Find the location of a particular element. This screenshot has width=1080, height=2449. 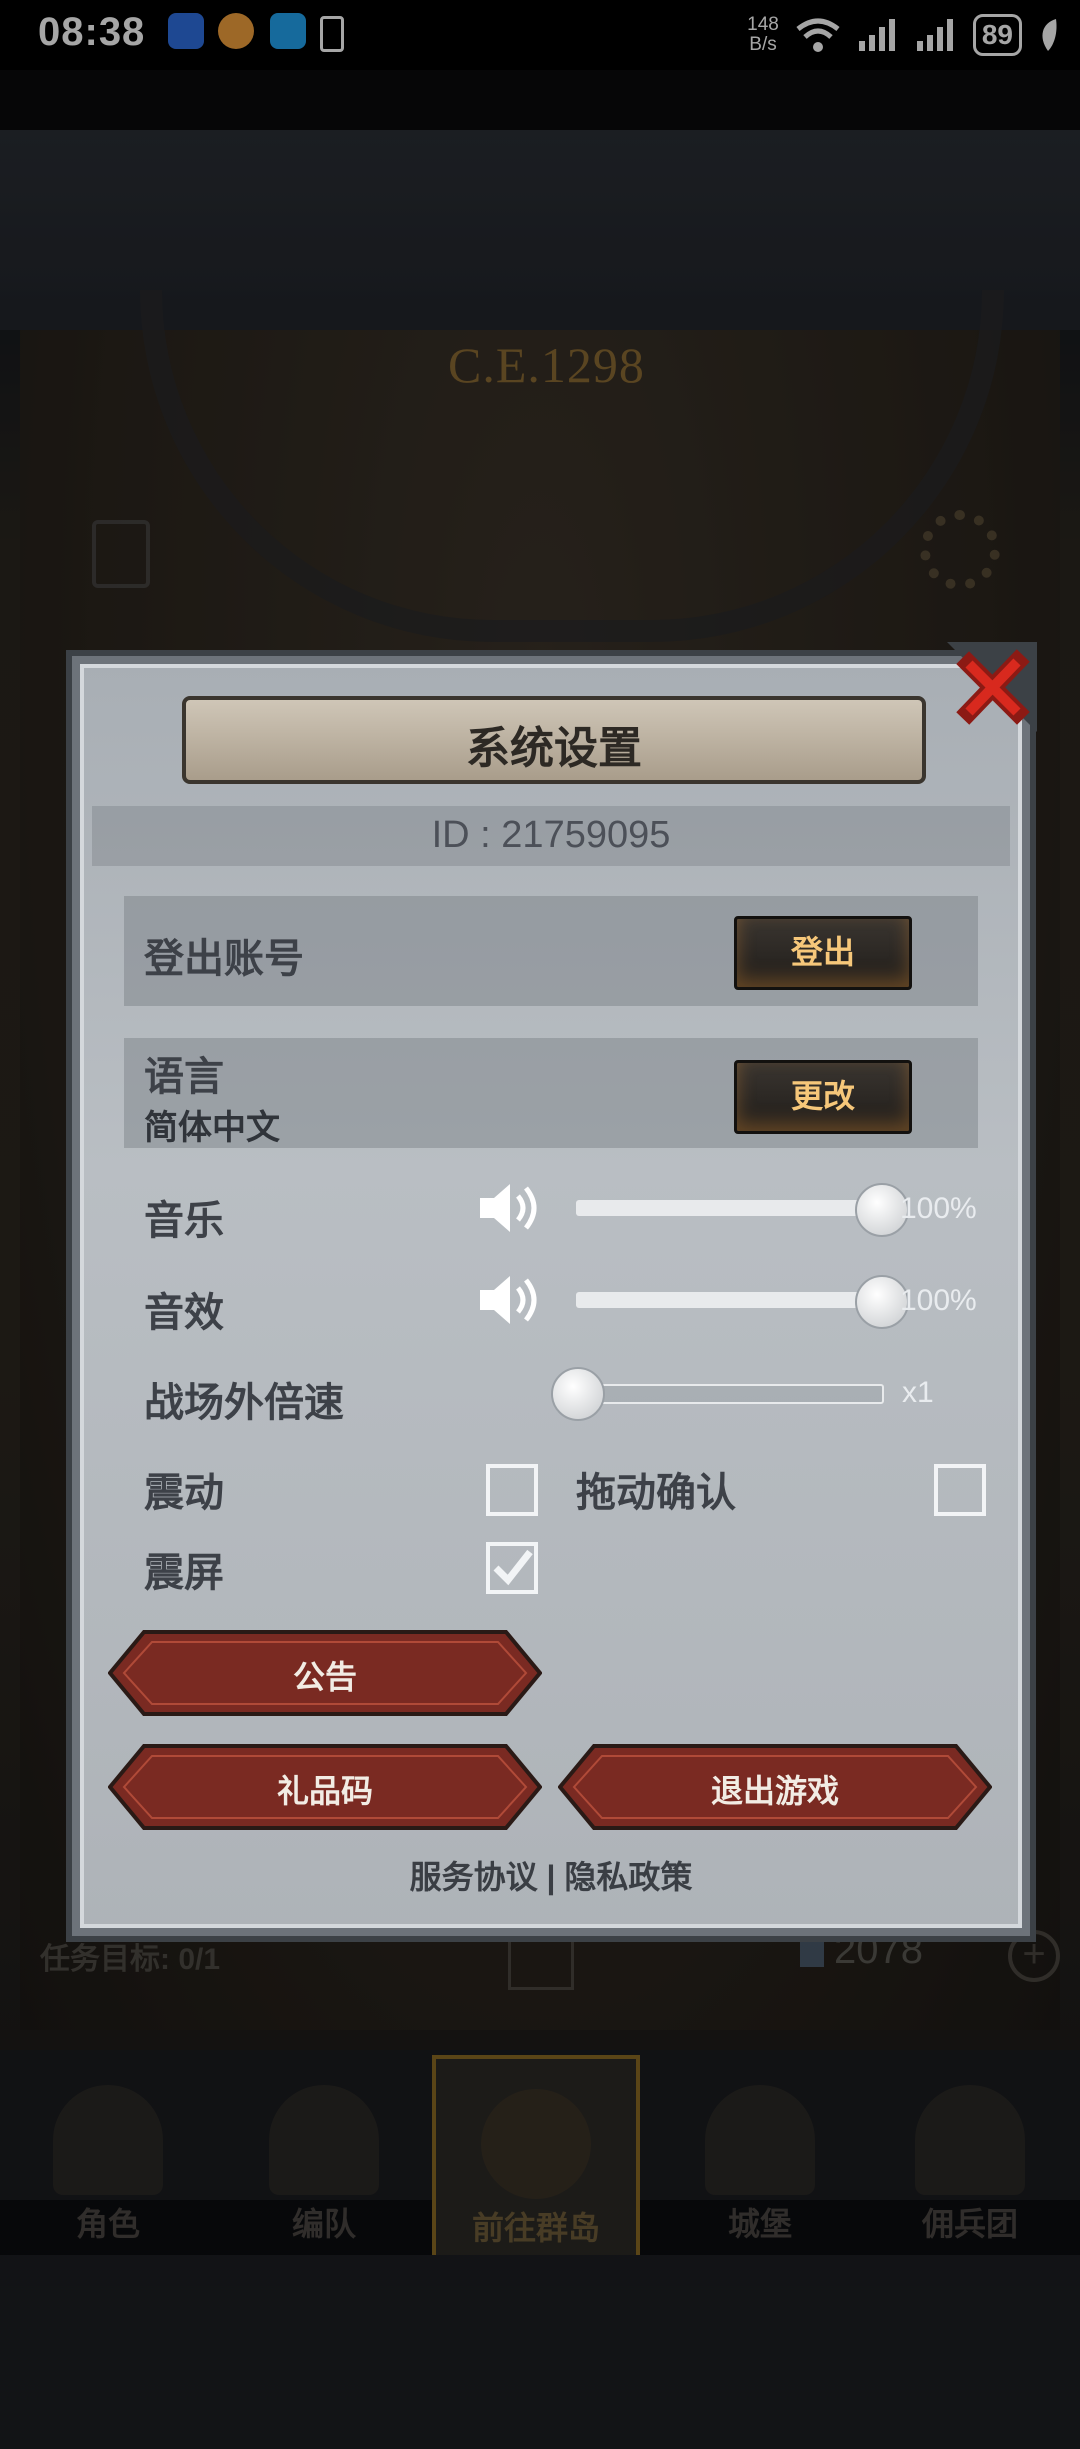

user-id-bar: ID : 21759095 is located at coordinates (551, 836).